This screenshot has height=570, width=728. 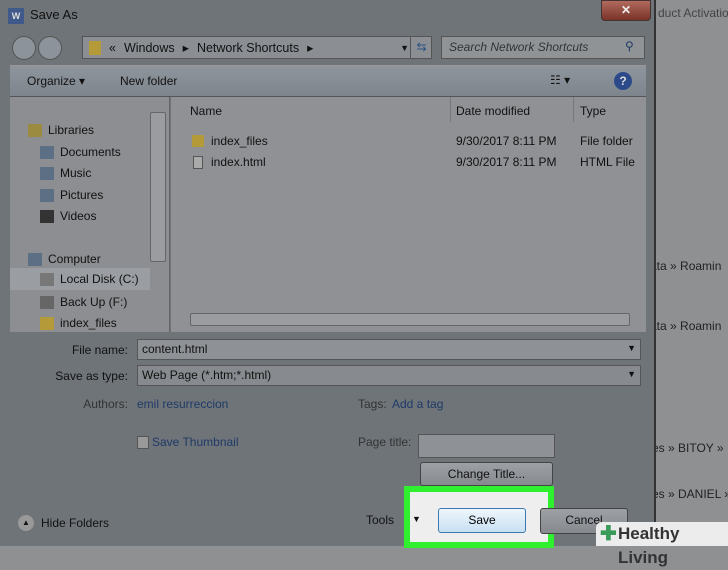 I want to click on file-name-label: File name:, so click(x=99, y=350).